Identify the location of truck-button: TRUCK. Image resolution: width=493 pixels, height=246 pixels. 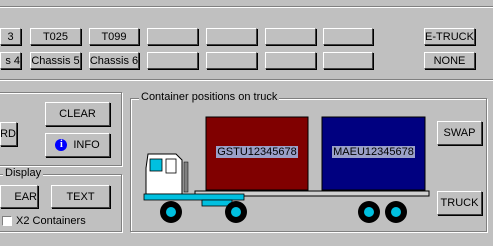
(459, 203).